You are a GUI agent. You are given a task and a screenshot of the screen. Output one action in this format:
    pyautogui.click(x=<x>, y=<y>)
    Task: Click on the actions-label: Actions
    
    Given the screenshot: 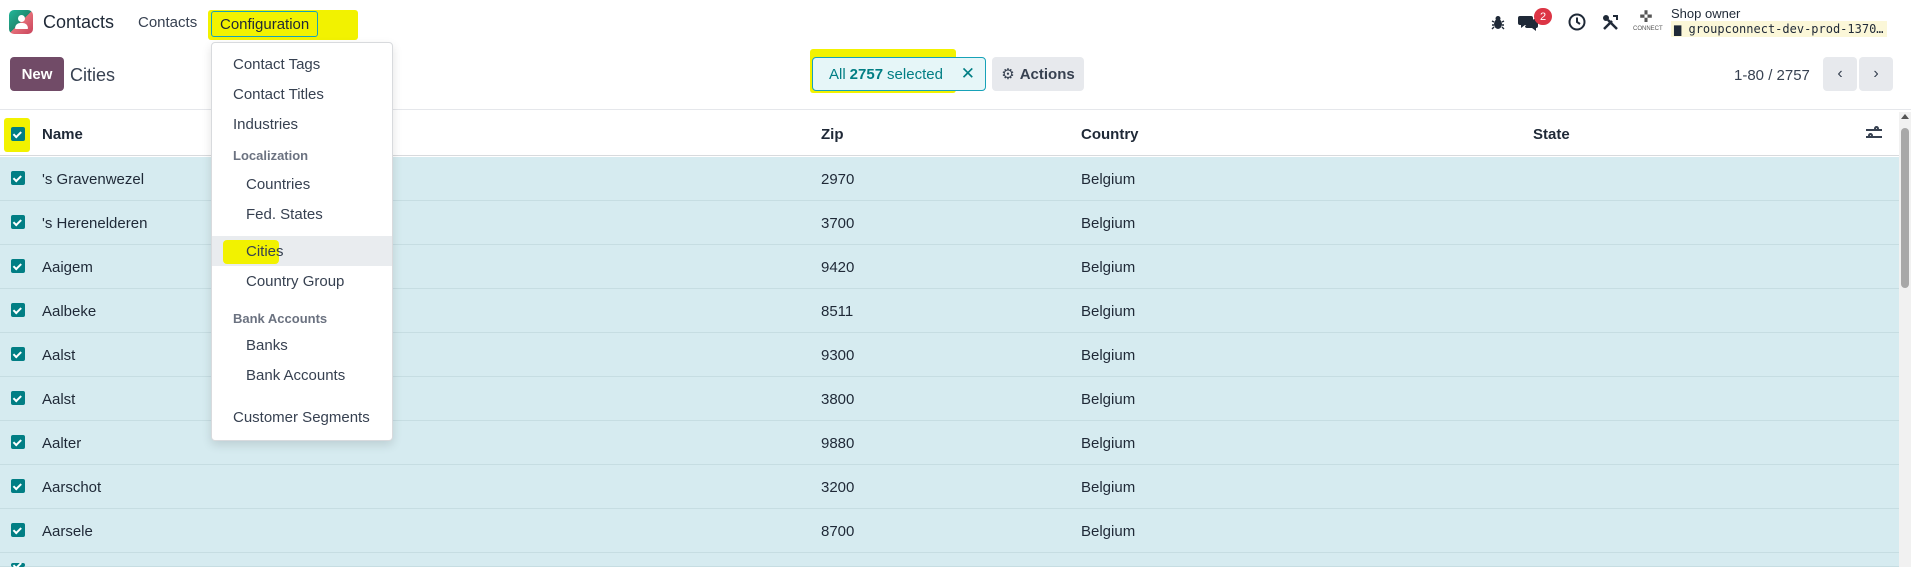 What is the action you would take?
    pyautogui.click(x=1047, y=74)
    